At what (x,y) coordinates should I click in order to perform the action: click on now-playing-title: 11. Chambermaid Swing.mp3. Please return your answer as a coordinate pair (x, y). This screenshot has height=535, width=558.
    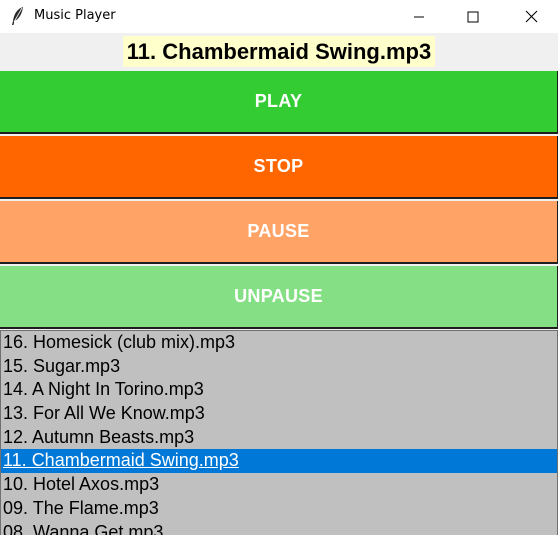
    Looking at the image, I should click on (279, 51).